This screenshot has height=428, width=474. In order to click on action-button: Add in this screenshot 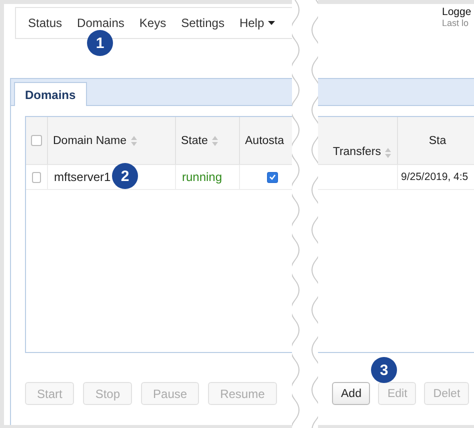, I will do `click(351, 393)`.